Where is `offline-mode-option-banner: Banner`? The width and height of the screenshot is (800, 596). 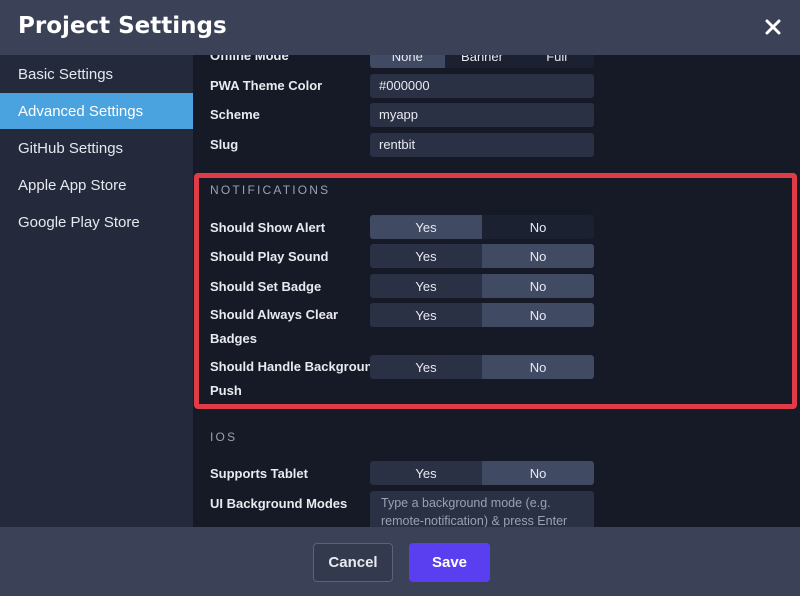 offline-mode-option-banner: Banner is located at coordinates (482, 61).